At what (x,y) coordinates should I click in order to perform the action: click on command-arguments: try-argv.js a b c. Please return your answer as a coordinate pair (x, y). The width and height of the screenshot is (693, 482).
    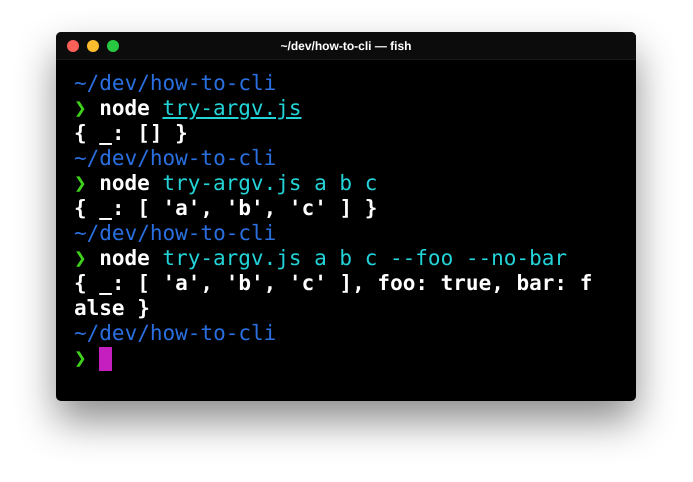
    Looking at the image, I should click on (270, 183).